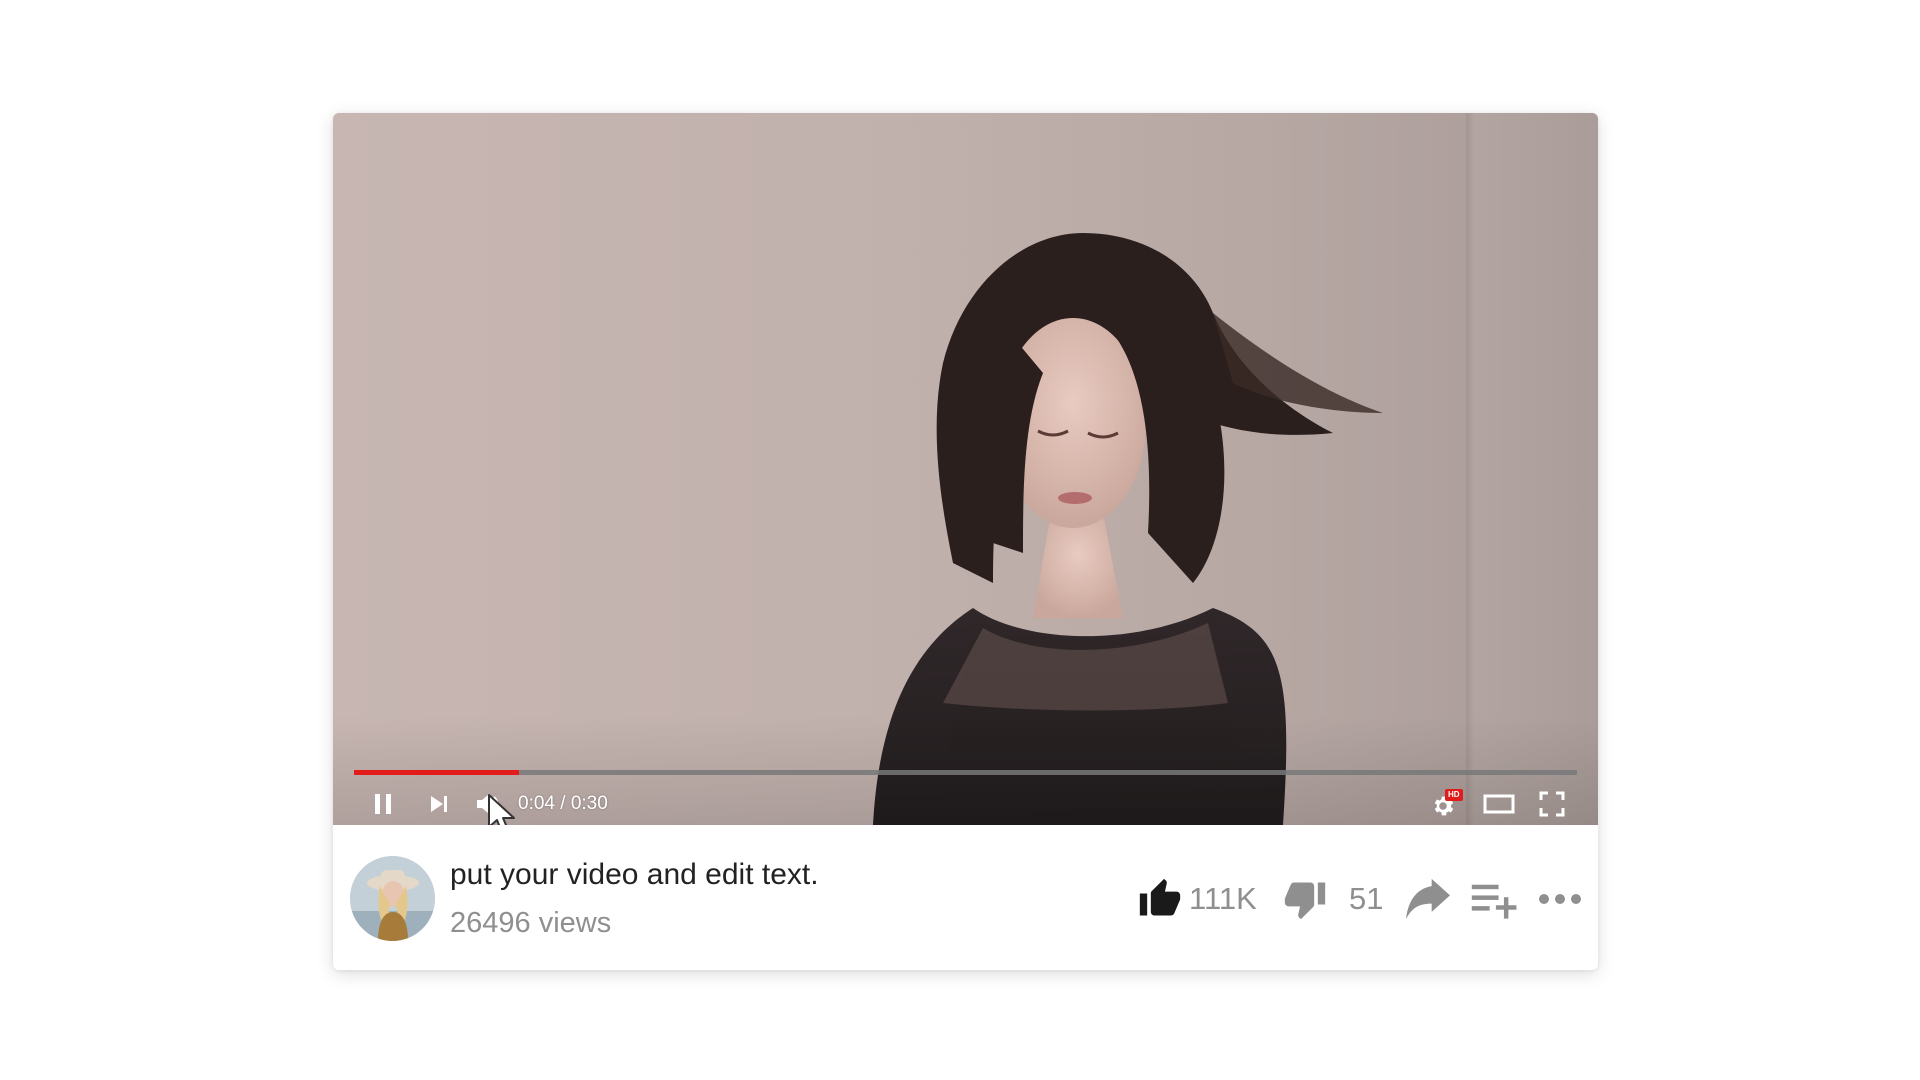  What do you see at coordinates (1160, 897) in the screenshot?
I see `thumbs-up-icon` at bounding box center [1160, 897].